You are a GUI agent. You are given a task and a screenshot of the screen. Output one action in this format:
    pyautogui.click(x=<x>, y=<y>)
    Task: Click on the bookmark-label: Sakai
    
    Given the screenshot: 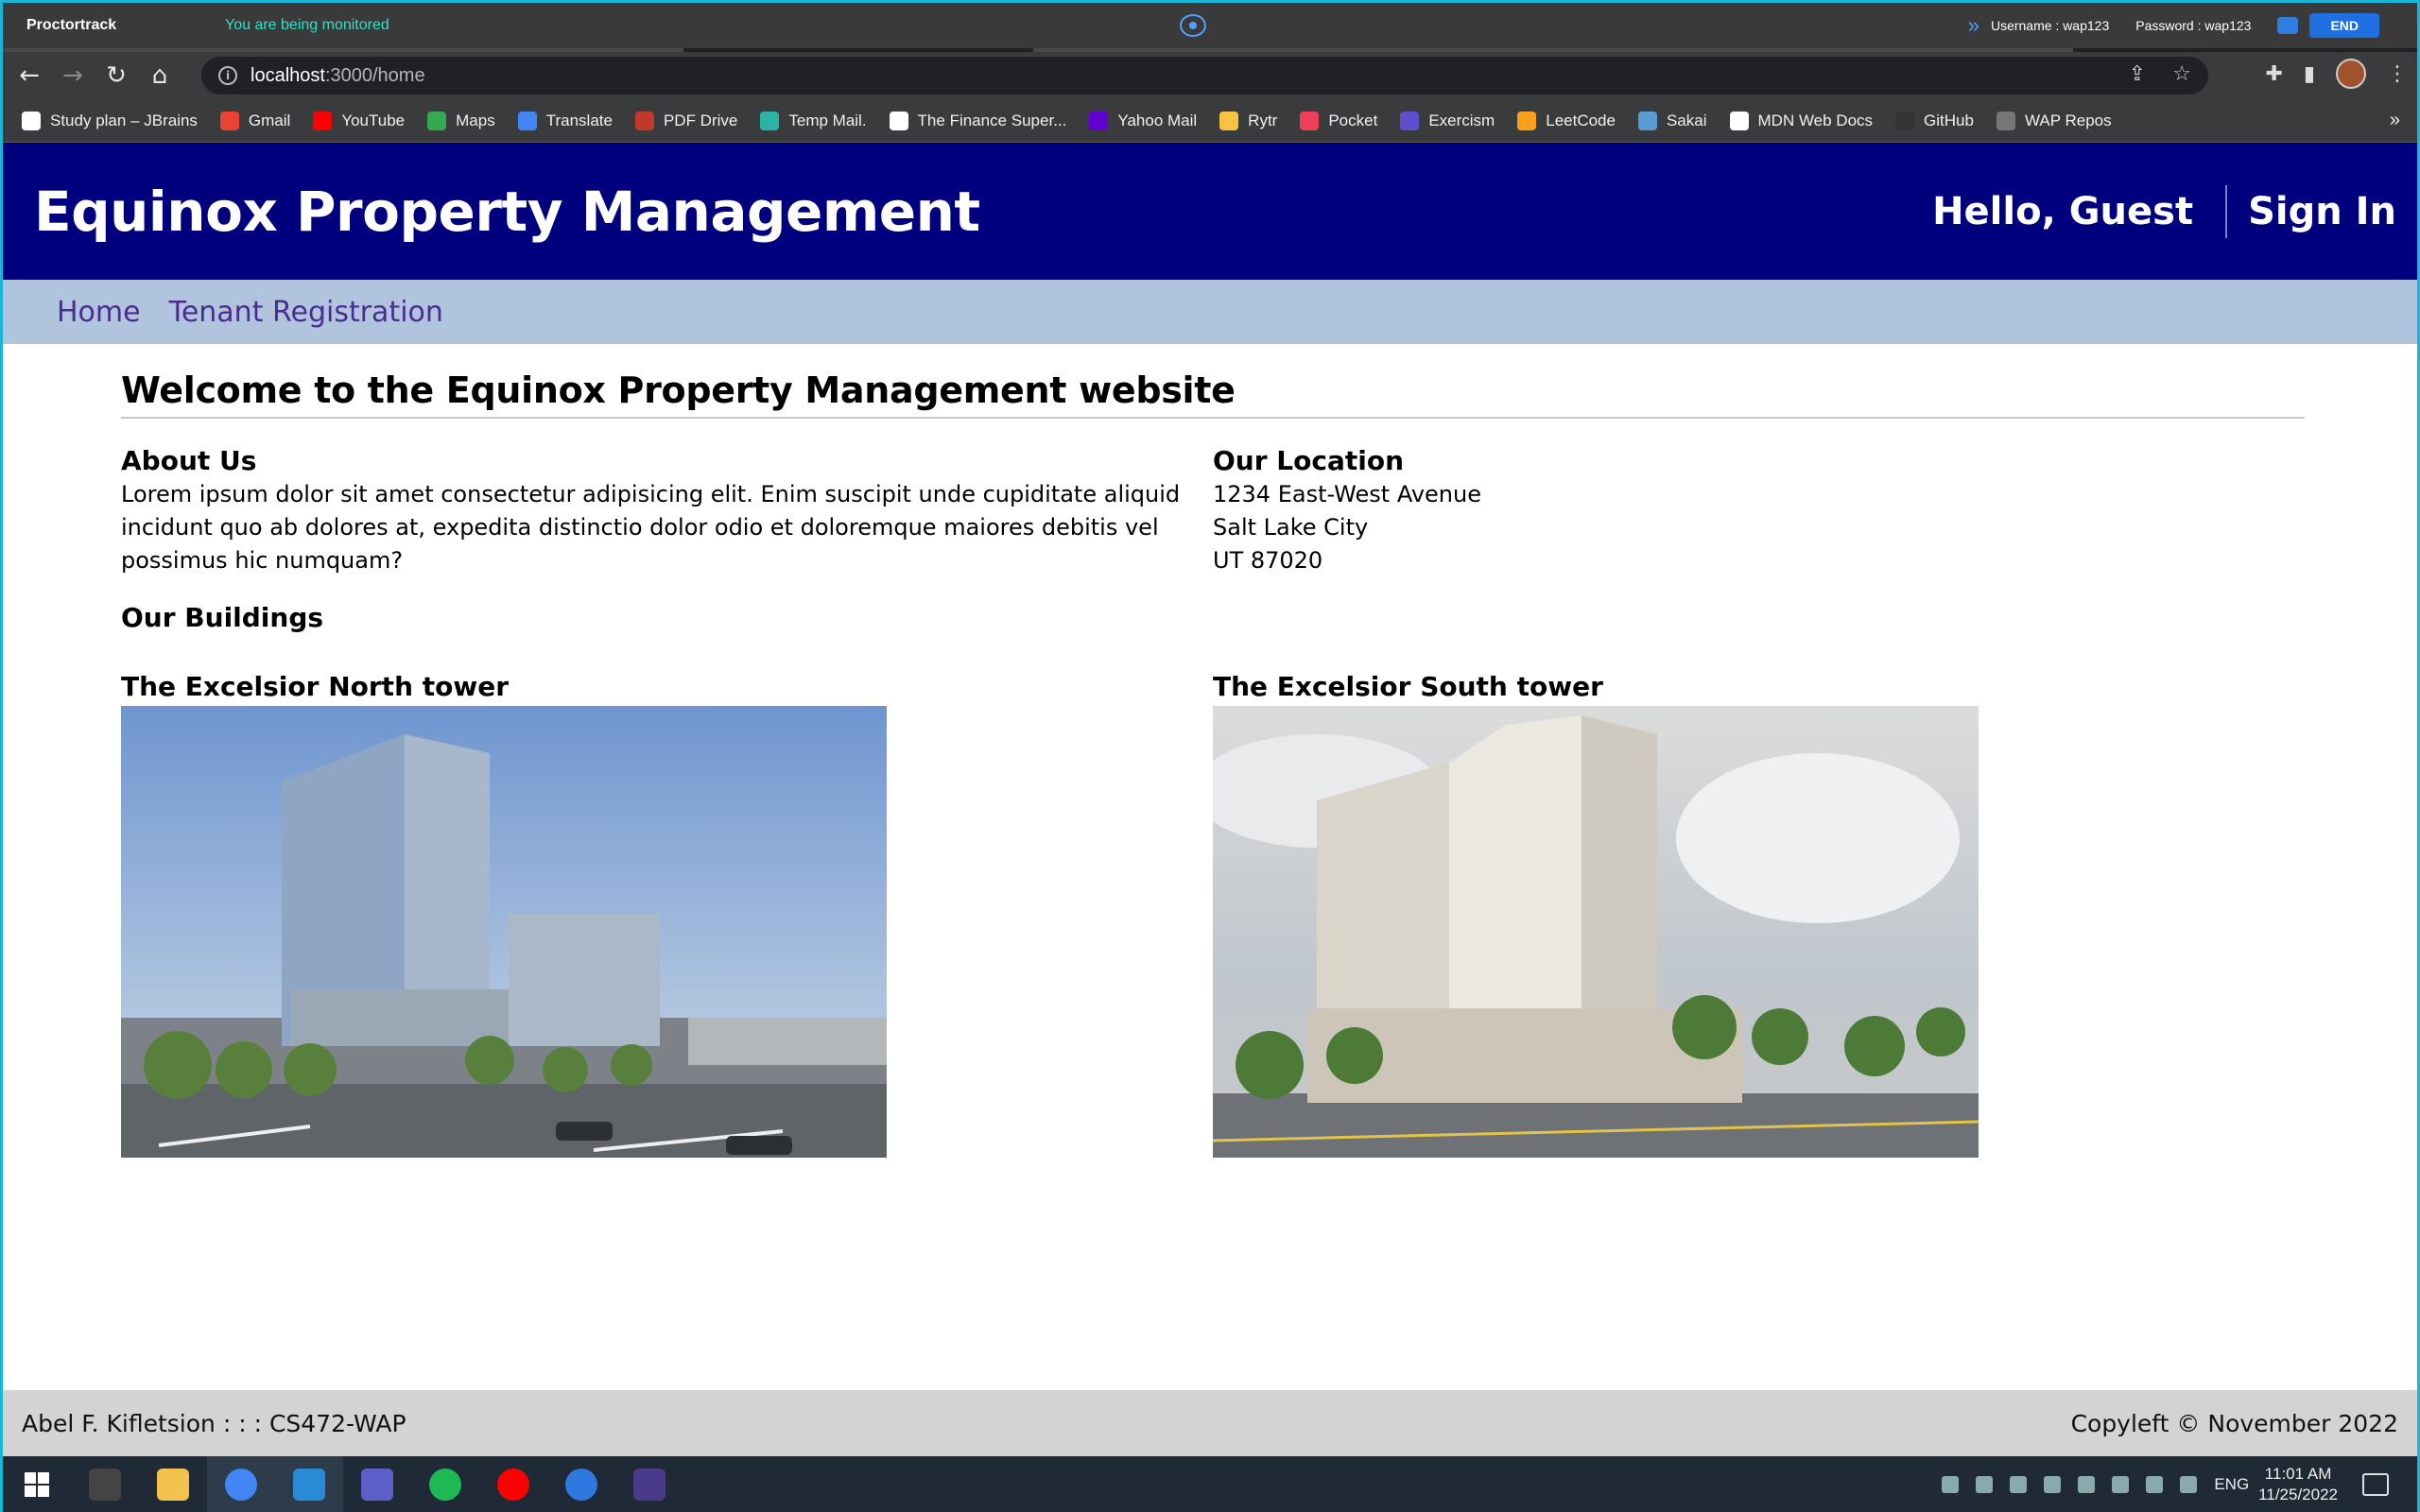 What is the action you would take?
    pyautogui.click(x=1687, y=120)
    